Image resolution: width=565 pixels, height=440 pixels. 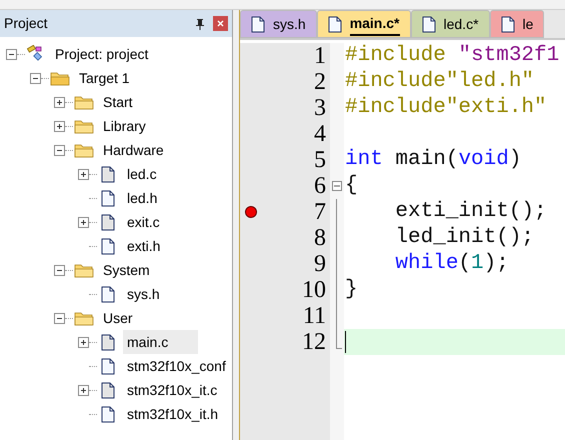 I want to click on code-token: #include"exti.h", so click(x=446, y=108).